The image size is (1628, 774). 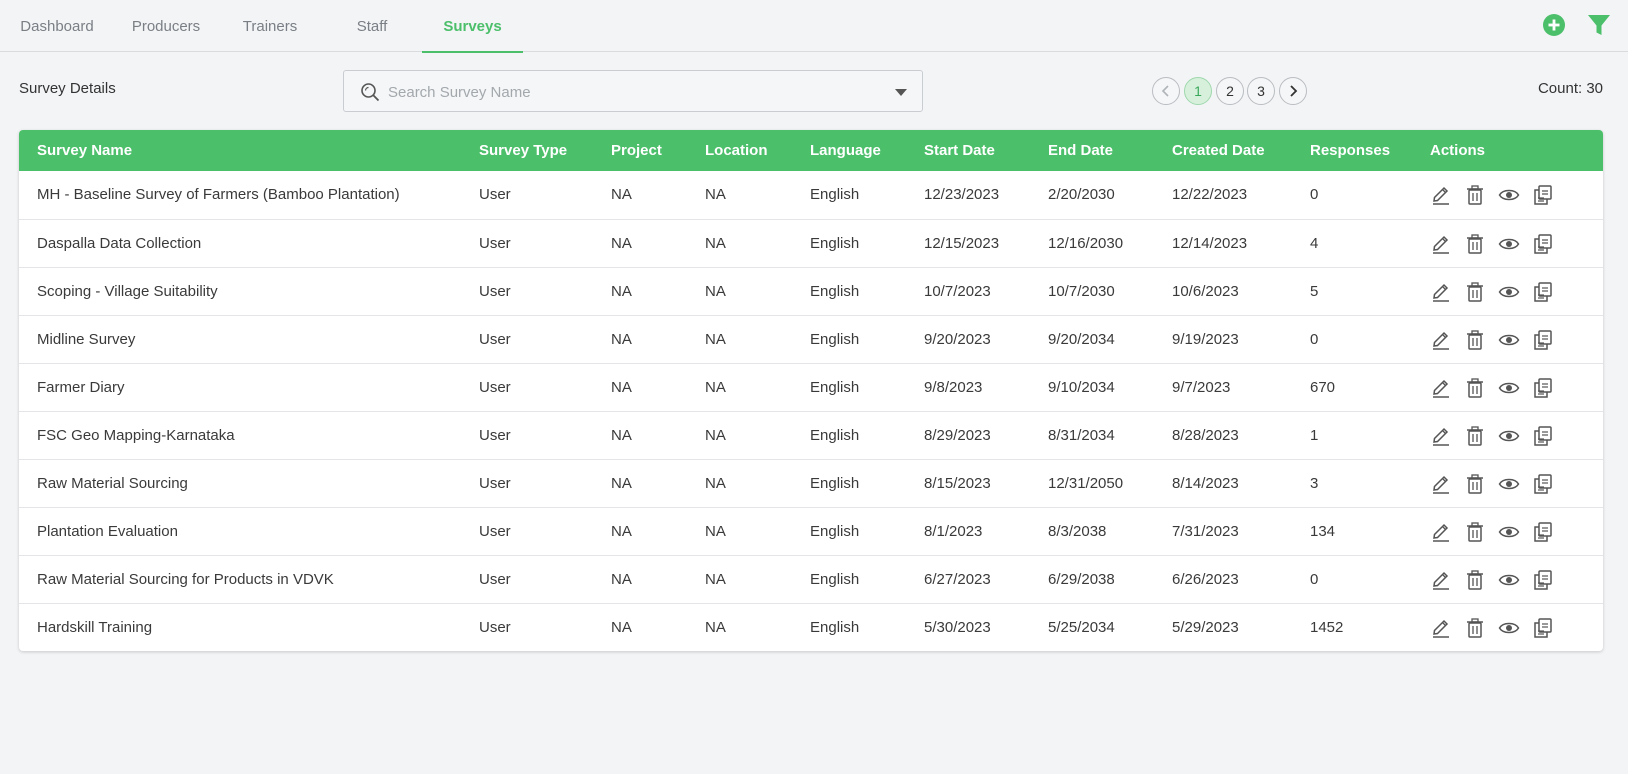 I want to click on cell-end-date: 8/3/2038, so click(x=1077, y=531).